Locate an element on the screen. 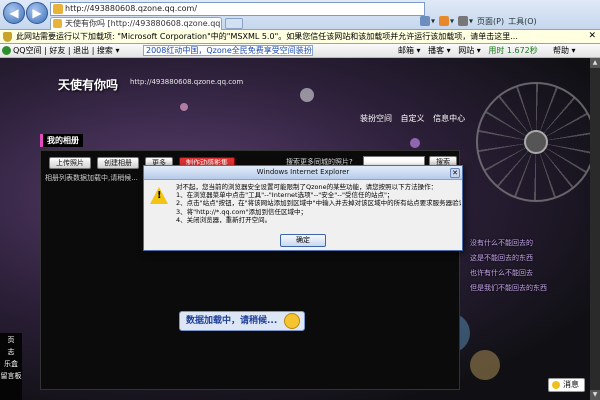  dialog-line: 3、将"http://*.qq.com"添加到信任区域中； is located at coordinates (242, 211).